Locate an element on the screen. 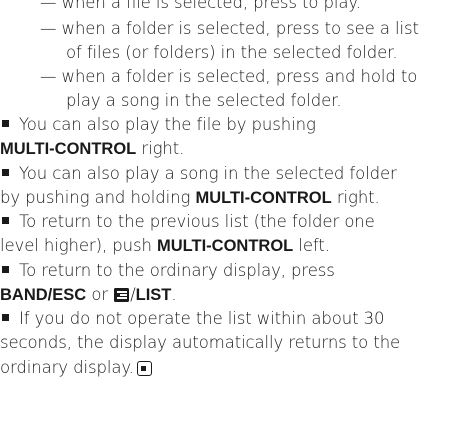 The image size is (464, 446). end-of-section-icon is located at coordinates (144, 368).